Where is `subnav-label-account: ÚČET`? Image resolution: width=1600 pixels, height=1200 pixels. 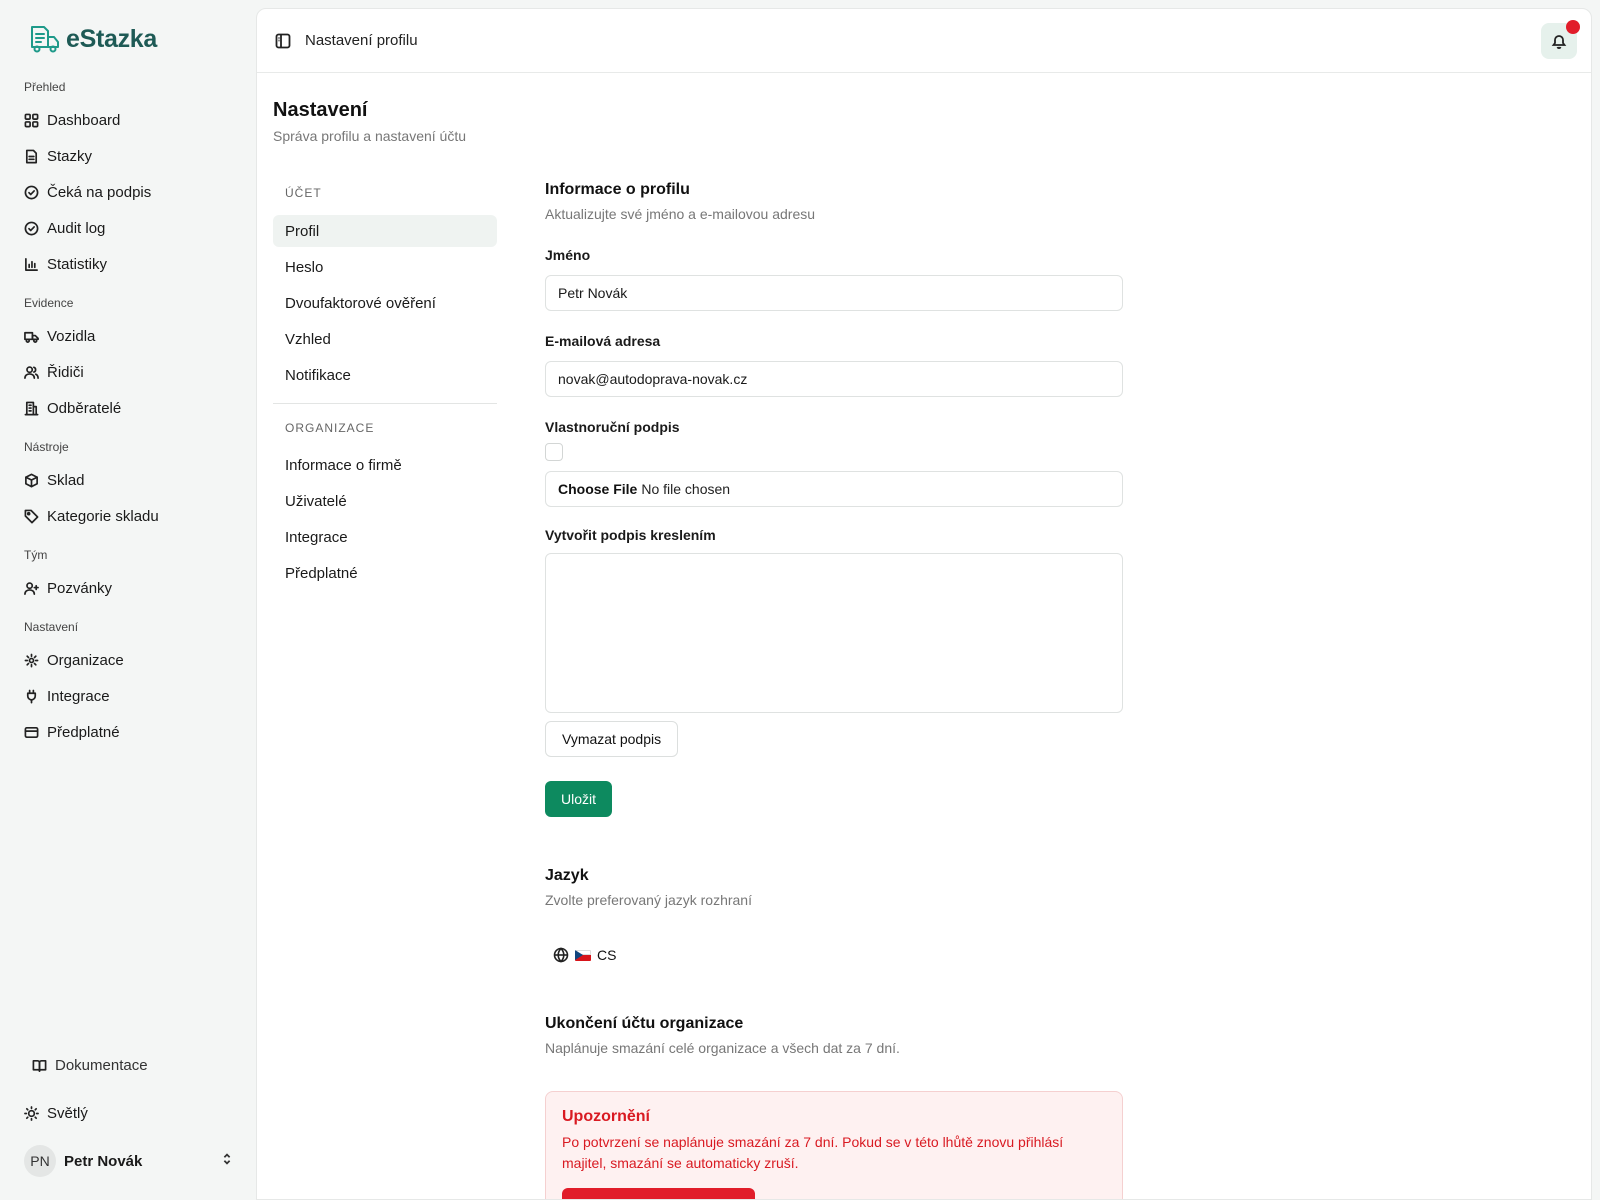 subnav-label-account: ÚČET is located at coordinates (303, 193).